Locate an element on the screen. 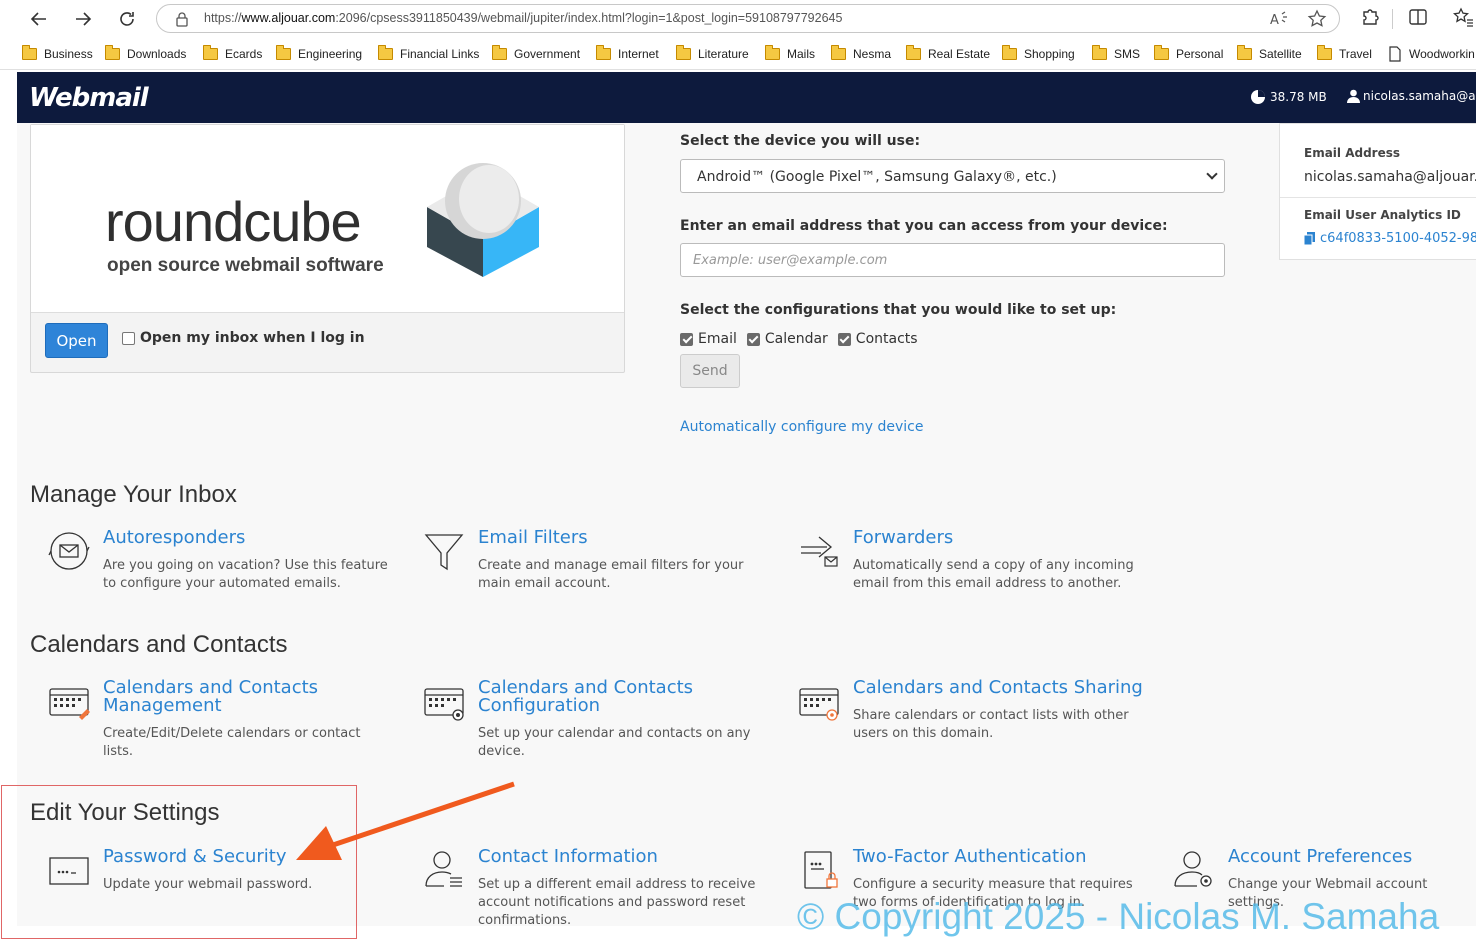 The width and height of the screenshot is (1476, 940). device-select-label: Select the device you will use: is located at coordinates (800, 141).